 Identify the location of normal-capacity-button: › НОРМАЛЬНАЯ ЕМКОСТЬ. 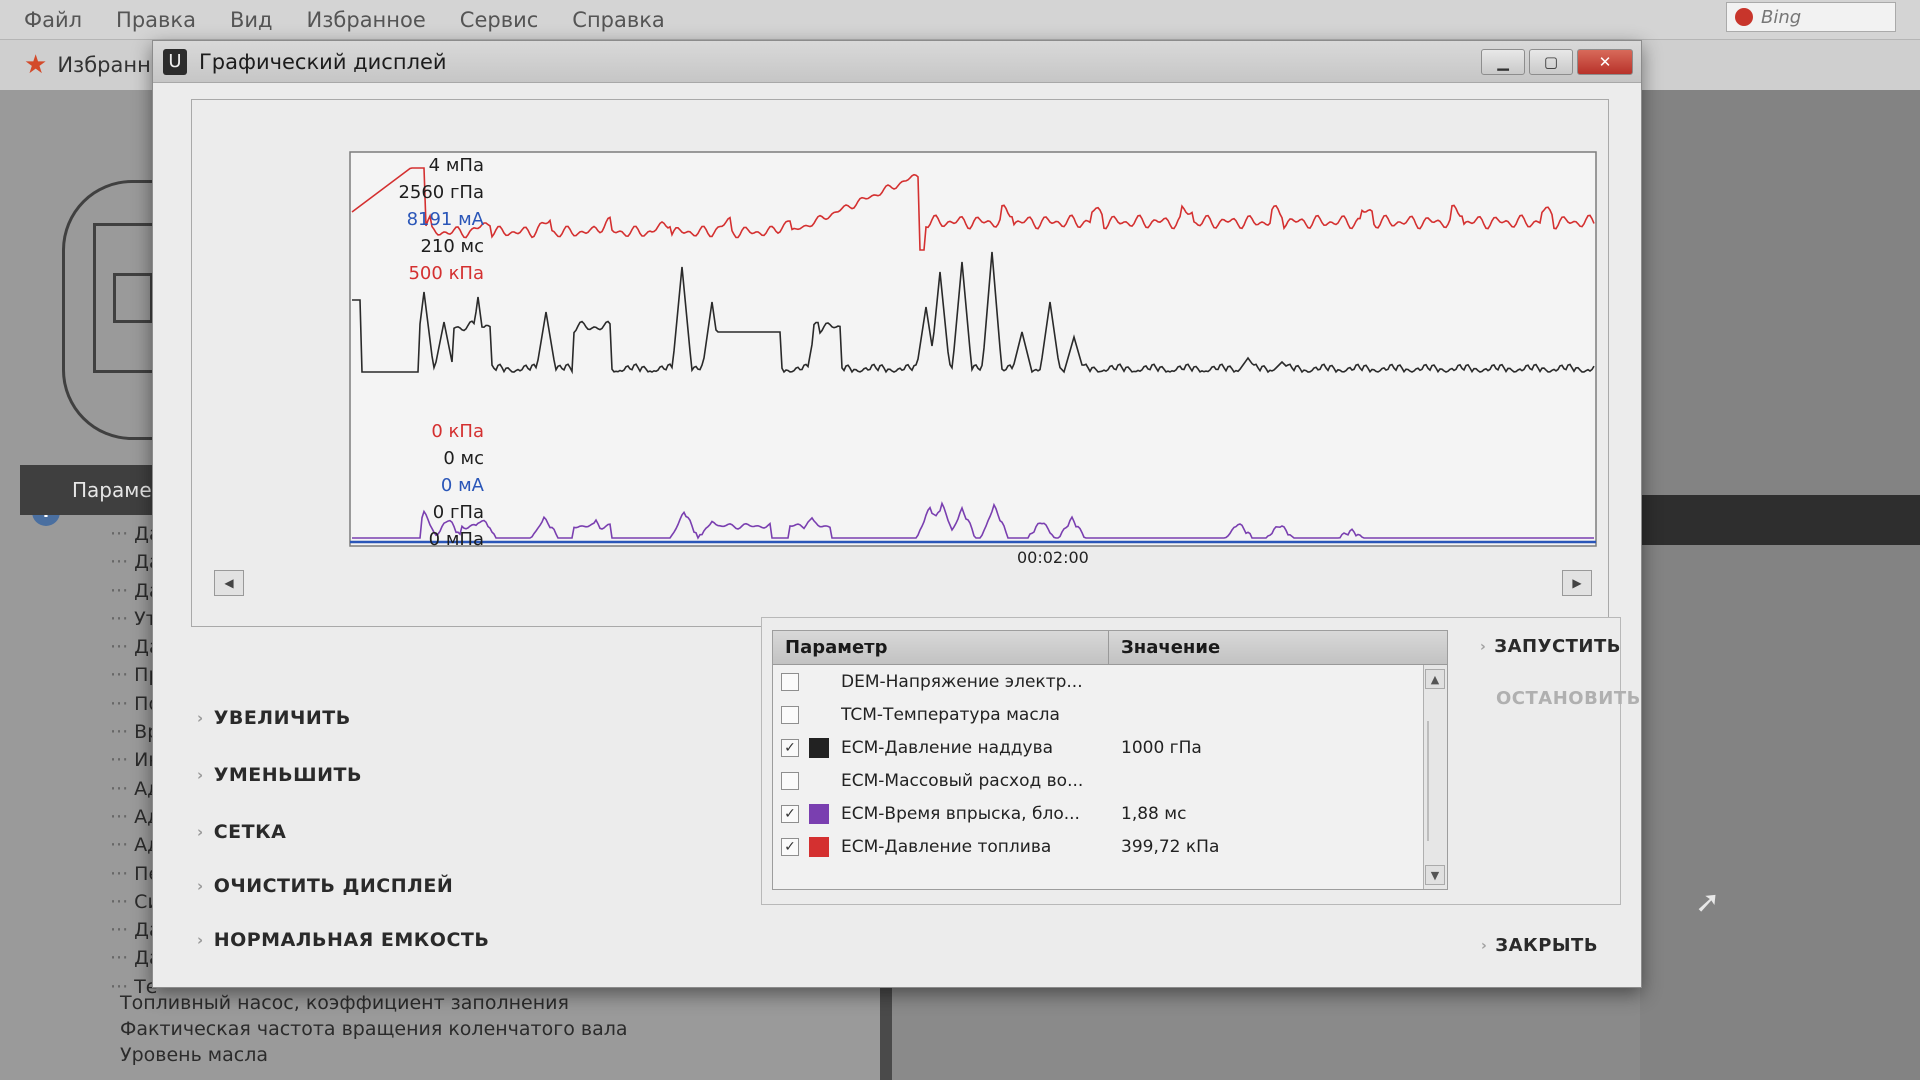
(343, 940).